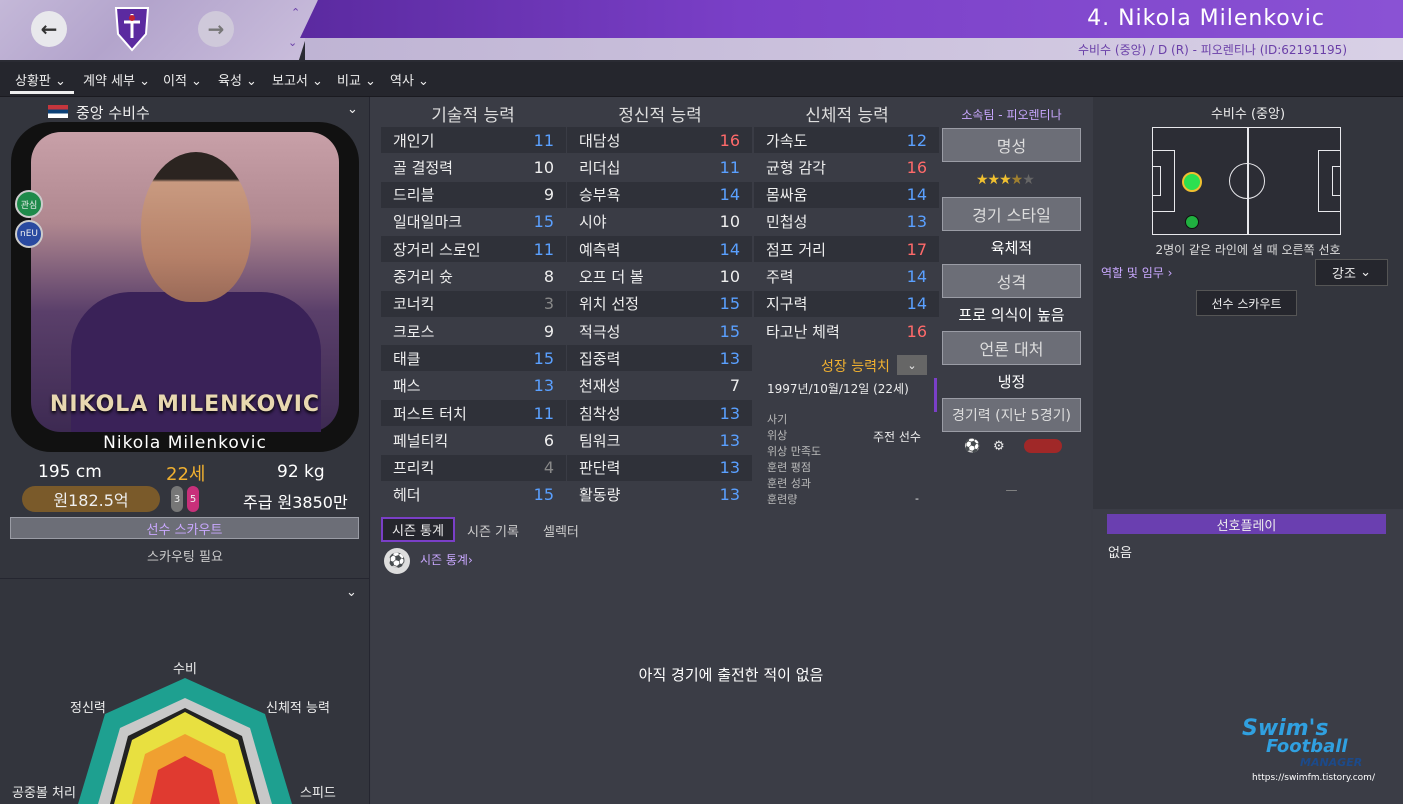 The image size is (1403, 804). Describe the element at coordinates (473, 331) in the screenshot. I see `attribute-row: 크로스 9` at that location.